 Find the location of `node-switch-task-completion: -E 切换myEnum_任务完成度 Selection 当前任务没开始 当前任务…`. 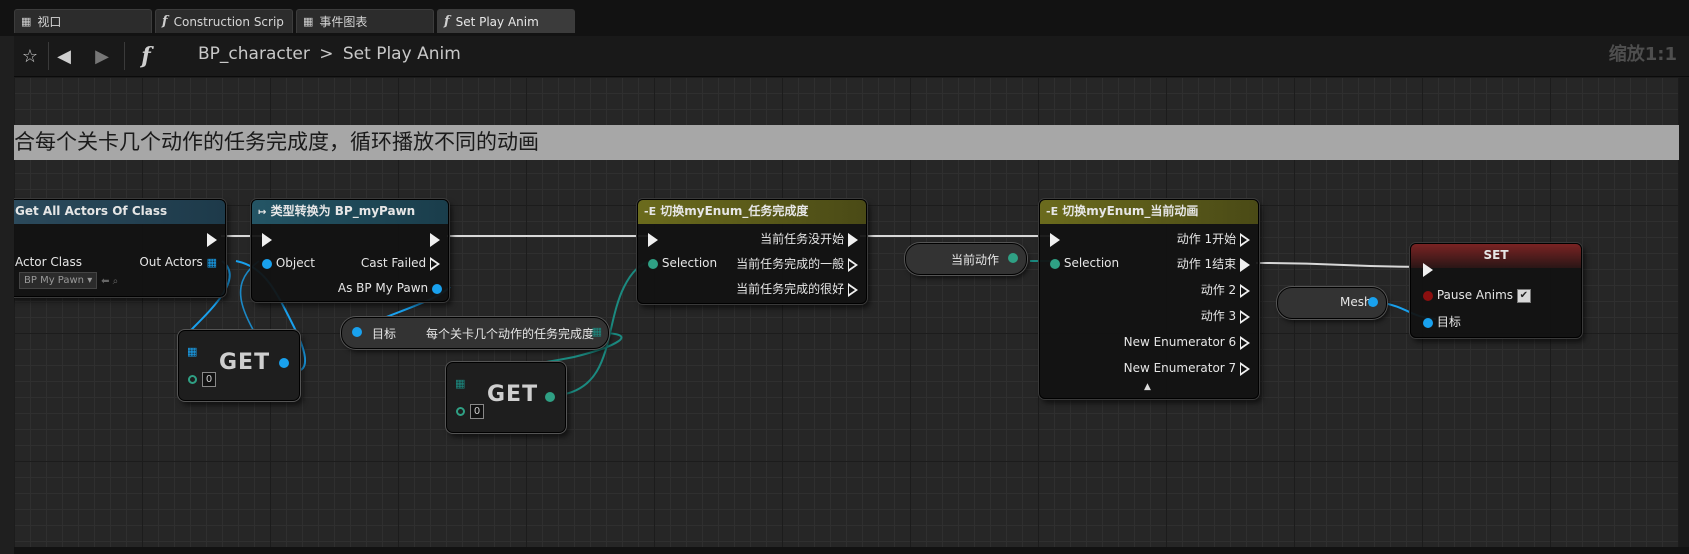

node-switch-task-completion: -E 切换myEnum_任务完成度 Selection 当前任务没开始 当前任务… is located at coordinates (752, 251).